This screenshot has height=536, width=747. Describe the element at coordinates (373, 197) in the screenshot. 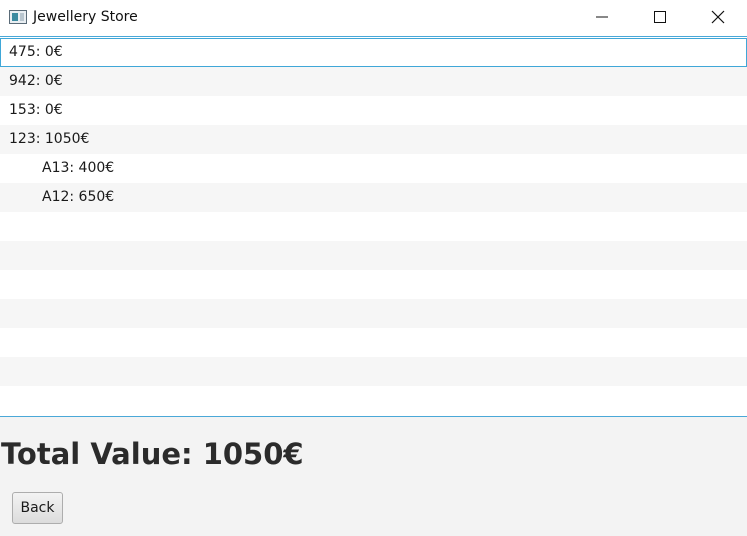

I see `tree-item: A12: 650€` at that location.